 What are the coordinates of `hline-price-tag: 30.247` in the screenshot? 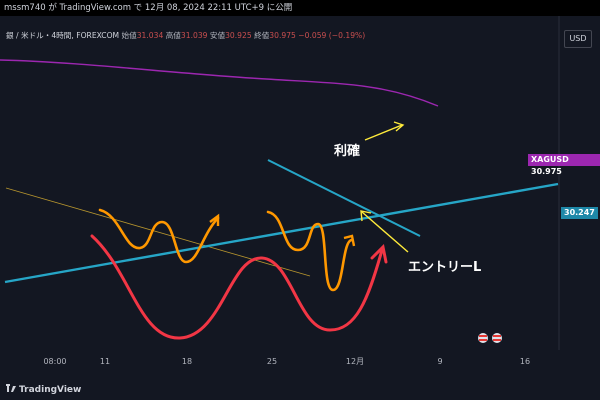 It's located at (579, 213).